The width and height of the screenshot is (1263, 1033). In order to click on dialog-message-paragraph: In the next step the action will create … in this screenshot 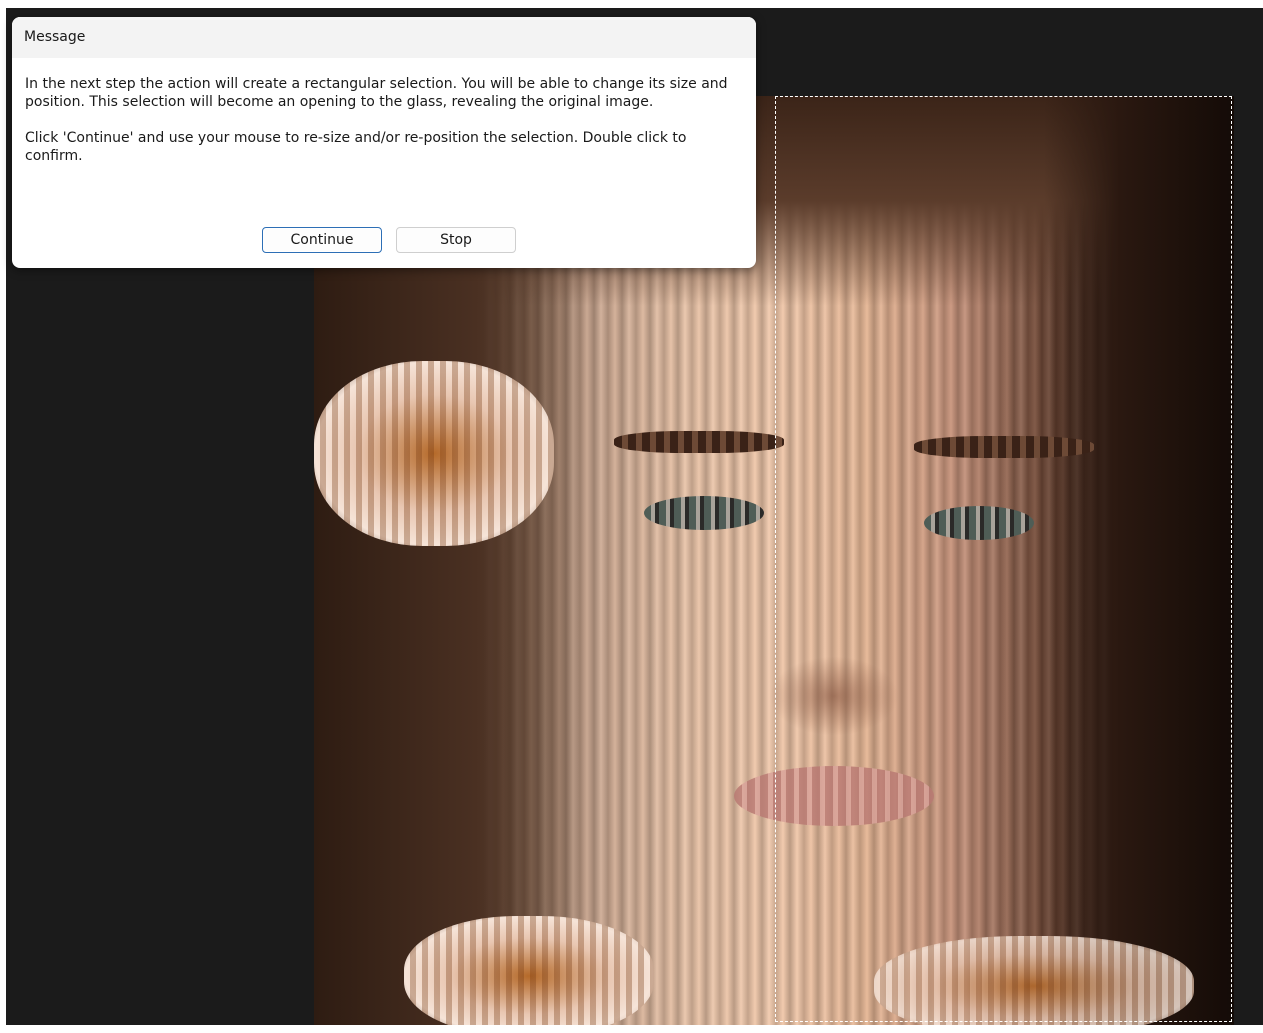, I will do `click(376, 93)`.